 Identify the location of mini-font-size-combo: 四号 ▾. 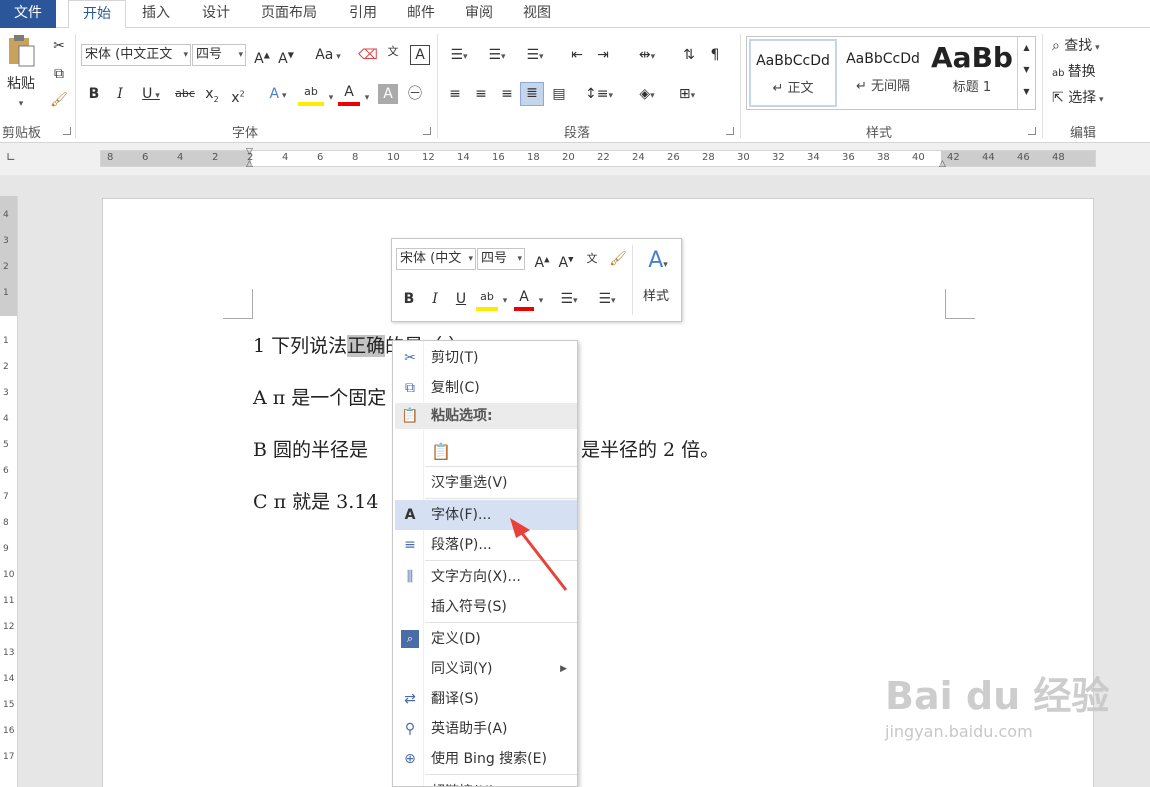
(501, 259).